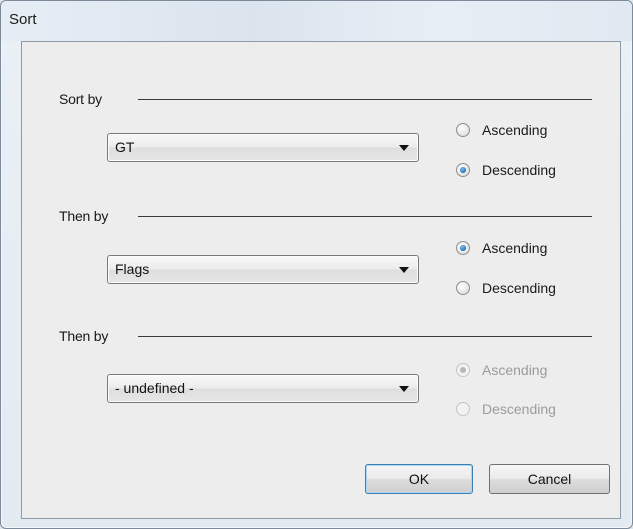  What do you see at coordinates (519, 170) in the screenshot?
I see `sort-by-descending-label: Descending` at bounding box center [519, 170].